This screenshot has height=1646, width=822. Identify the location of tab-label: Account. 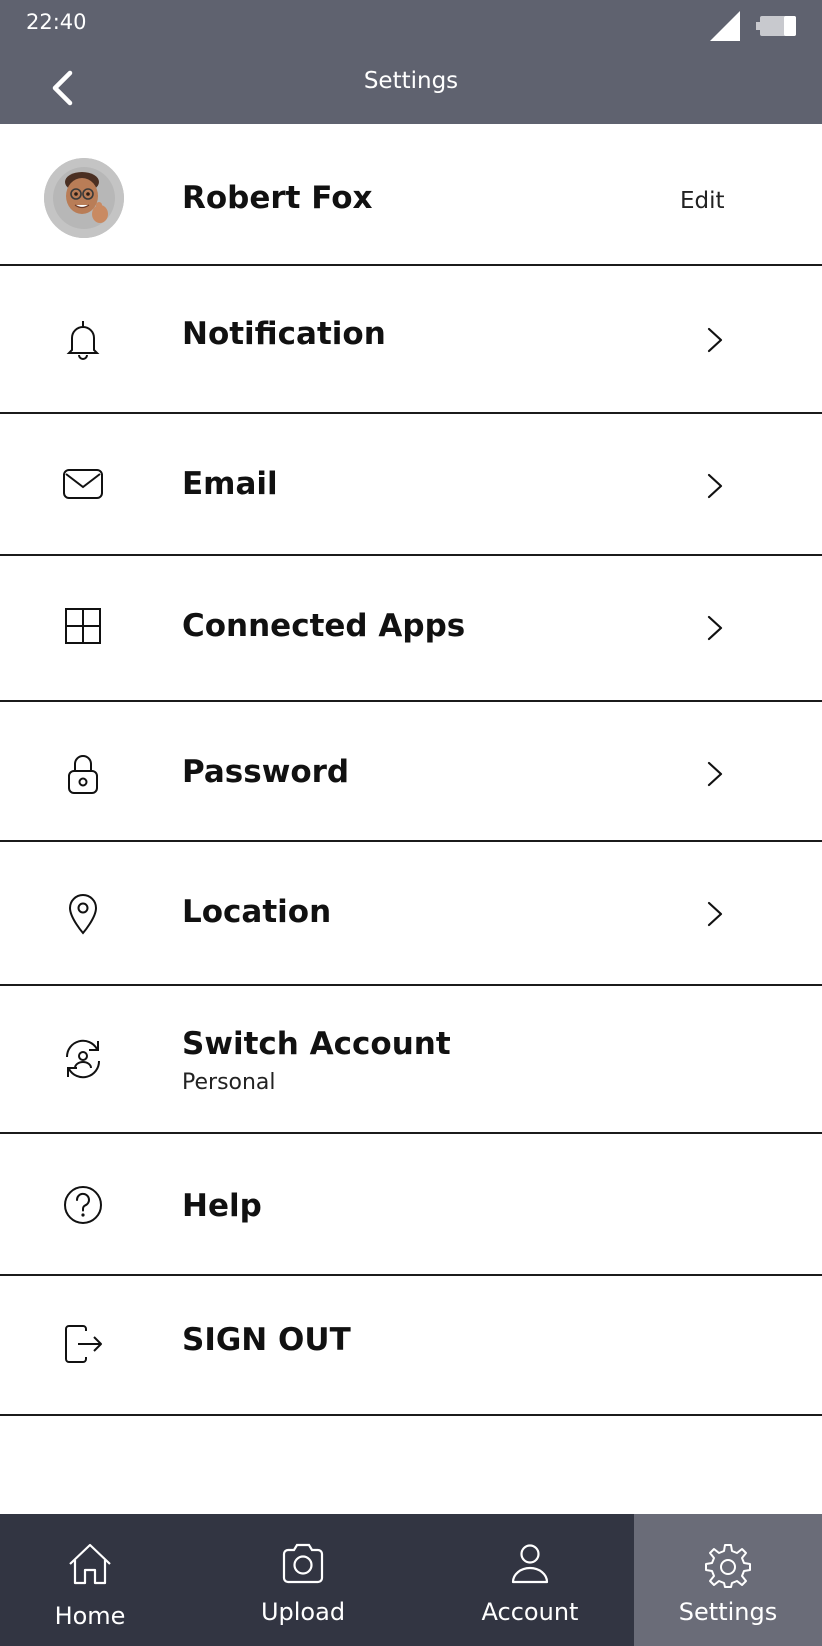
(530, 1612).